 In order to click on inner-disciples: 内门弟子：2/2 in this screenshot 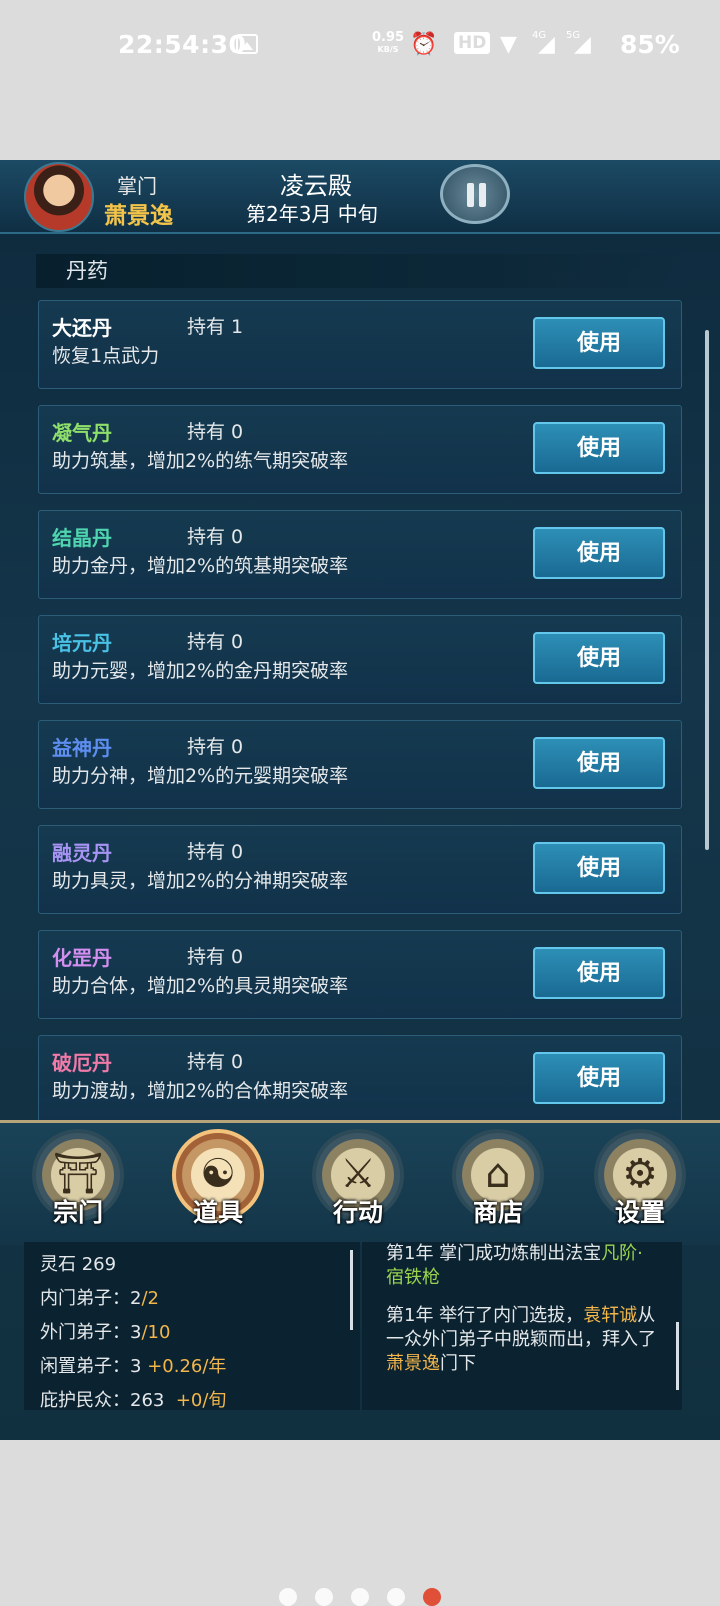, I will do `click(99, 1297)`.